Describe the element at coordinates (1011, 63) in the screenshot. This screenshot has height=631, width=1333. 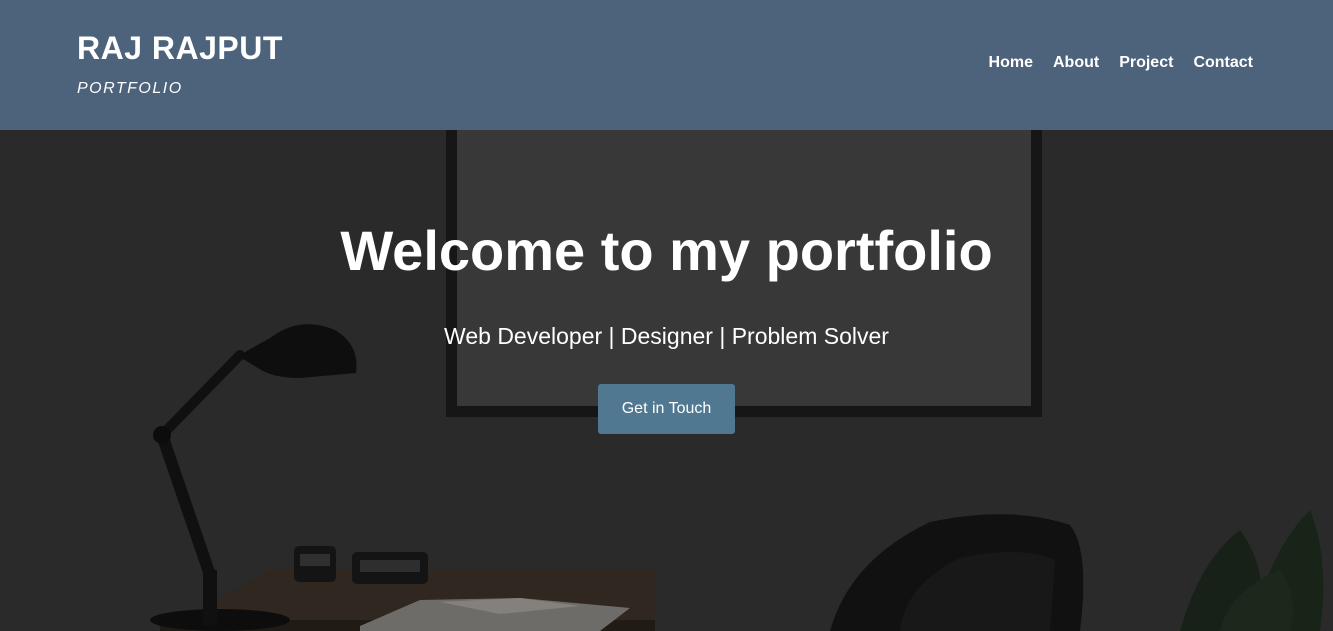
I see `nav-home-link: Home` at that location.